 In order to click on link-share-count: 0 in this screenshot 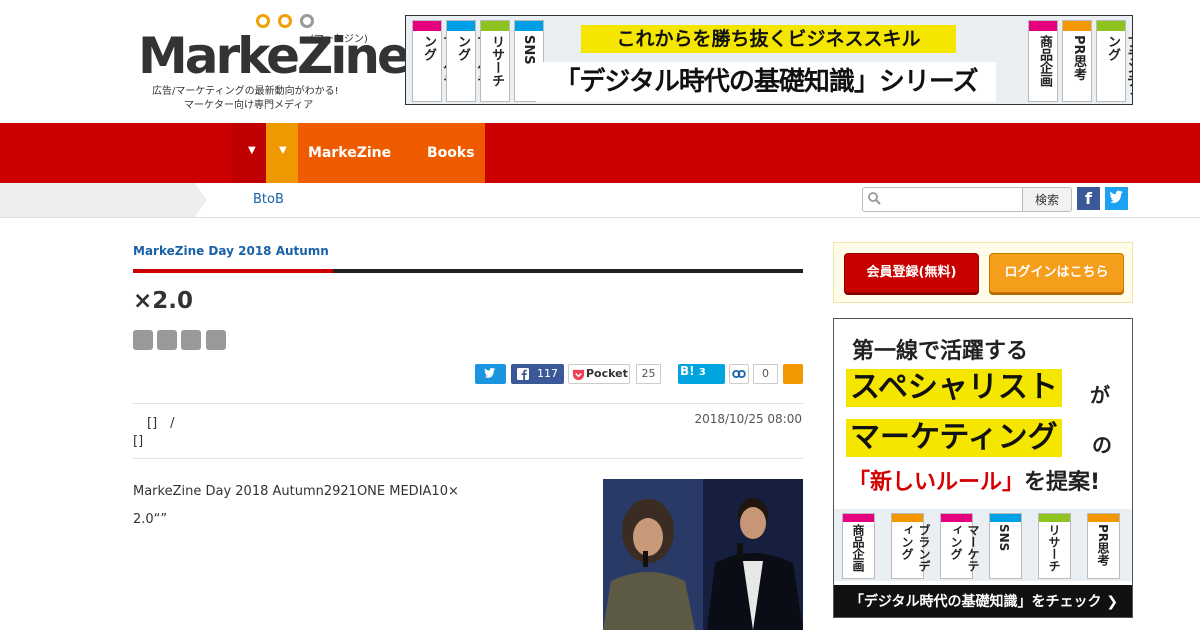, I will do `click(765, 374)`.